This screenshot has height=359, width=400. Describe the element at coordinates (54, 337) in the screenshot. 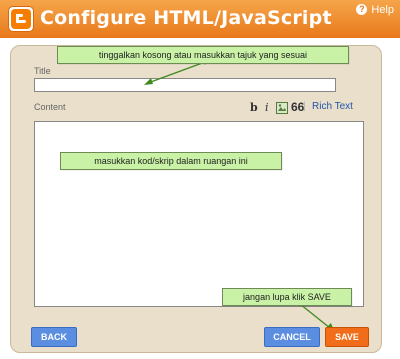

I see `back-button: BACK` at that location.